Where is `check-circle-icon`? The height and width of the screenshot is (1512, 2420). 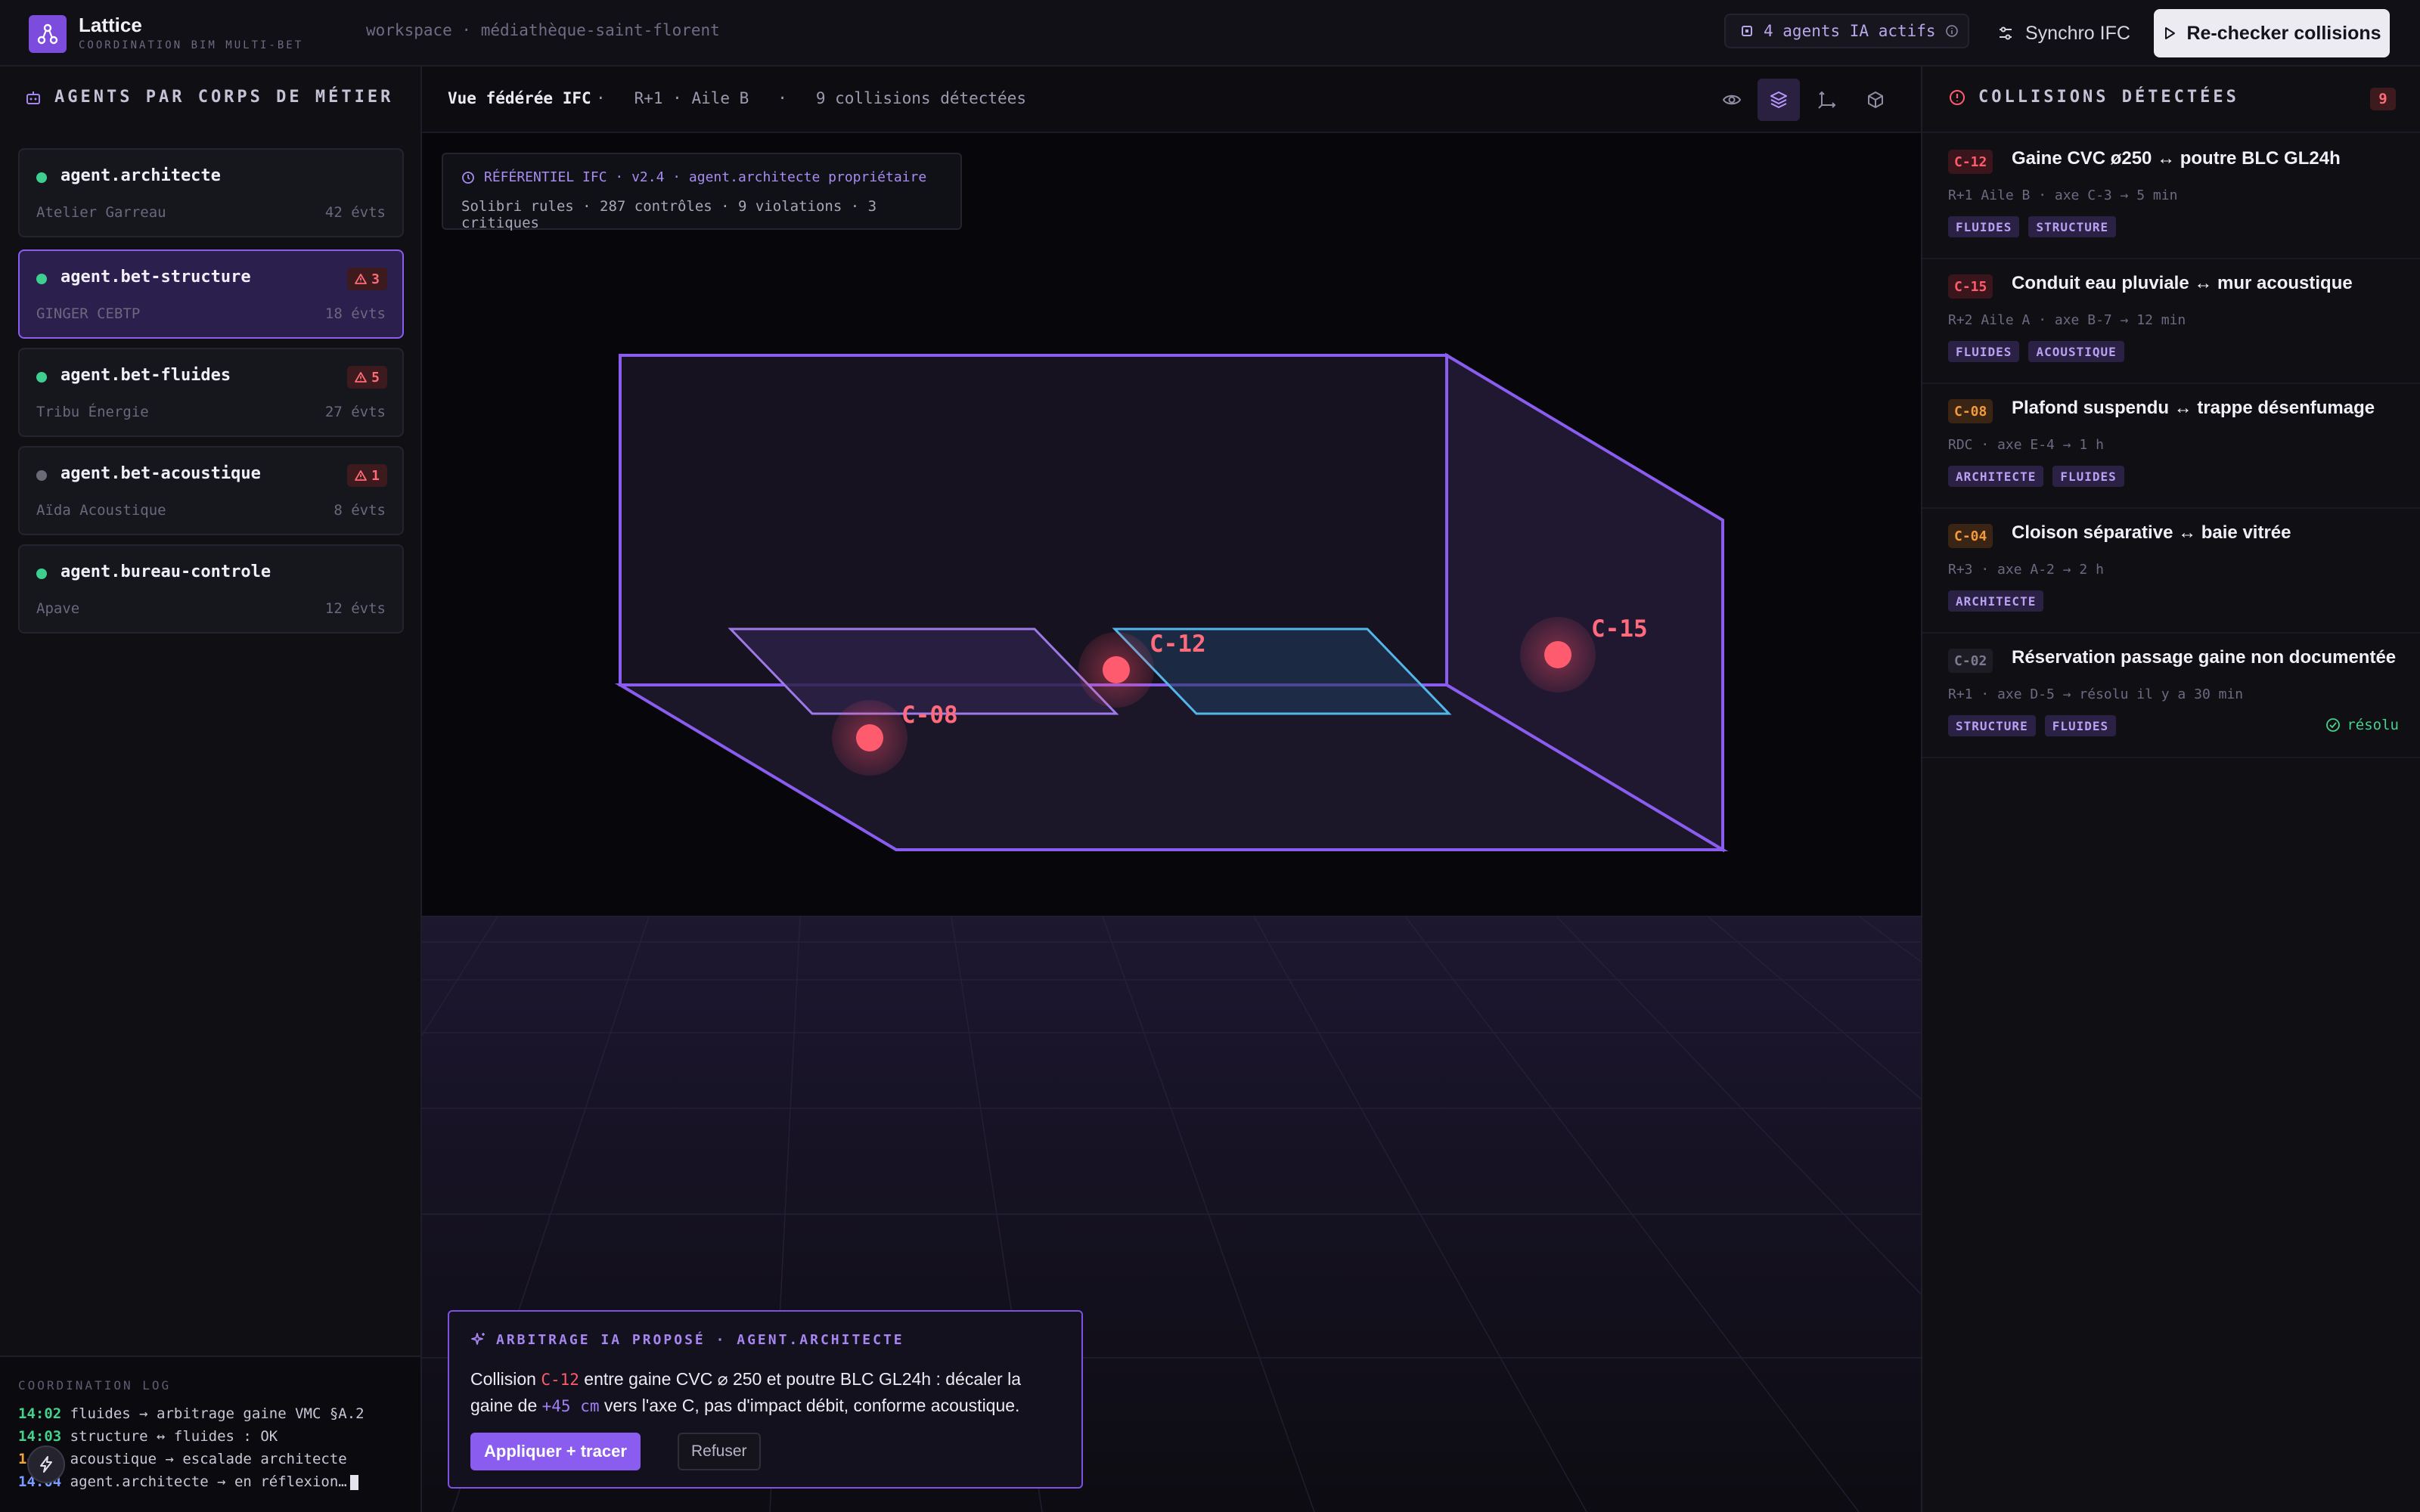
check-circle-icon is located at coordinates (2333, 725).